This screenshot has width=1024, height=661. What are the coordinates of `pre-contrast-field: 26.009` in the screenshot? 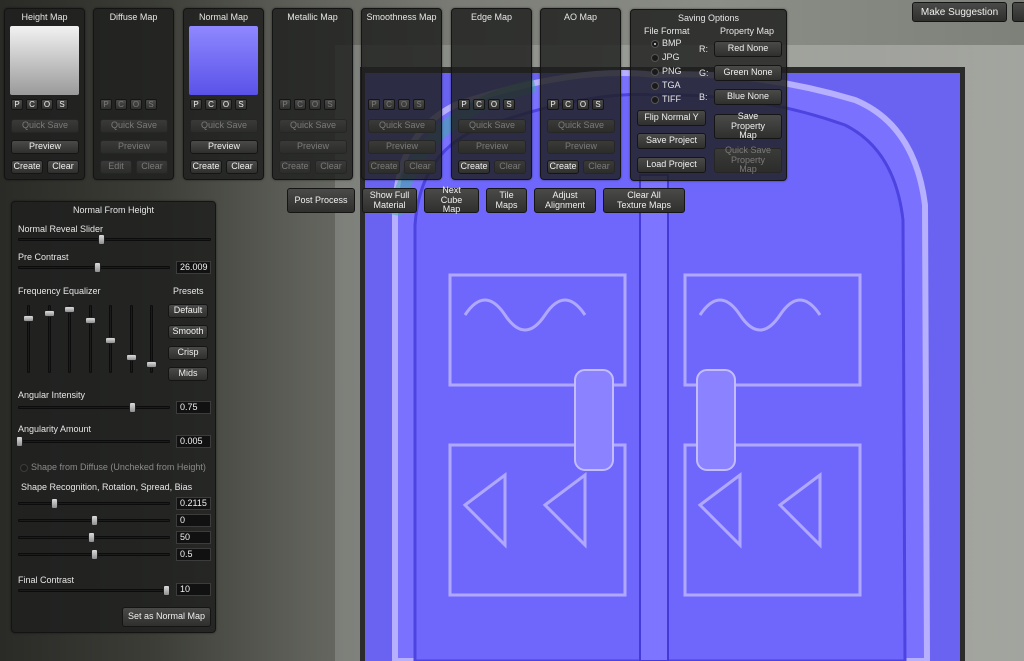 It's located at (193, 267).